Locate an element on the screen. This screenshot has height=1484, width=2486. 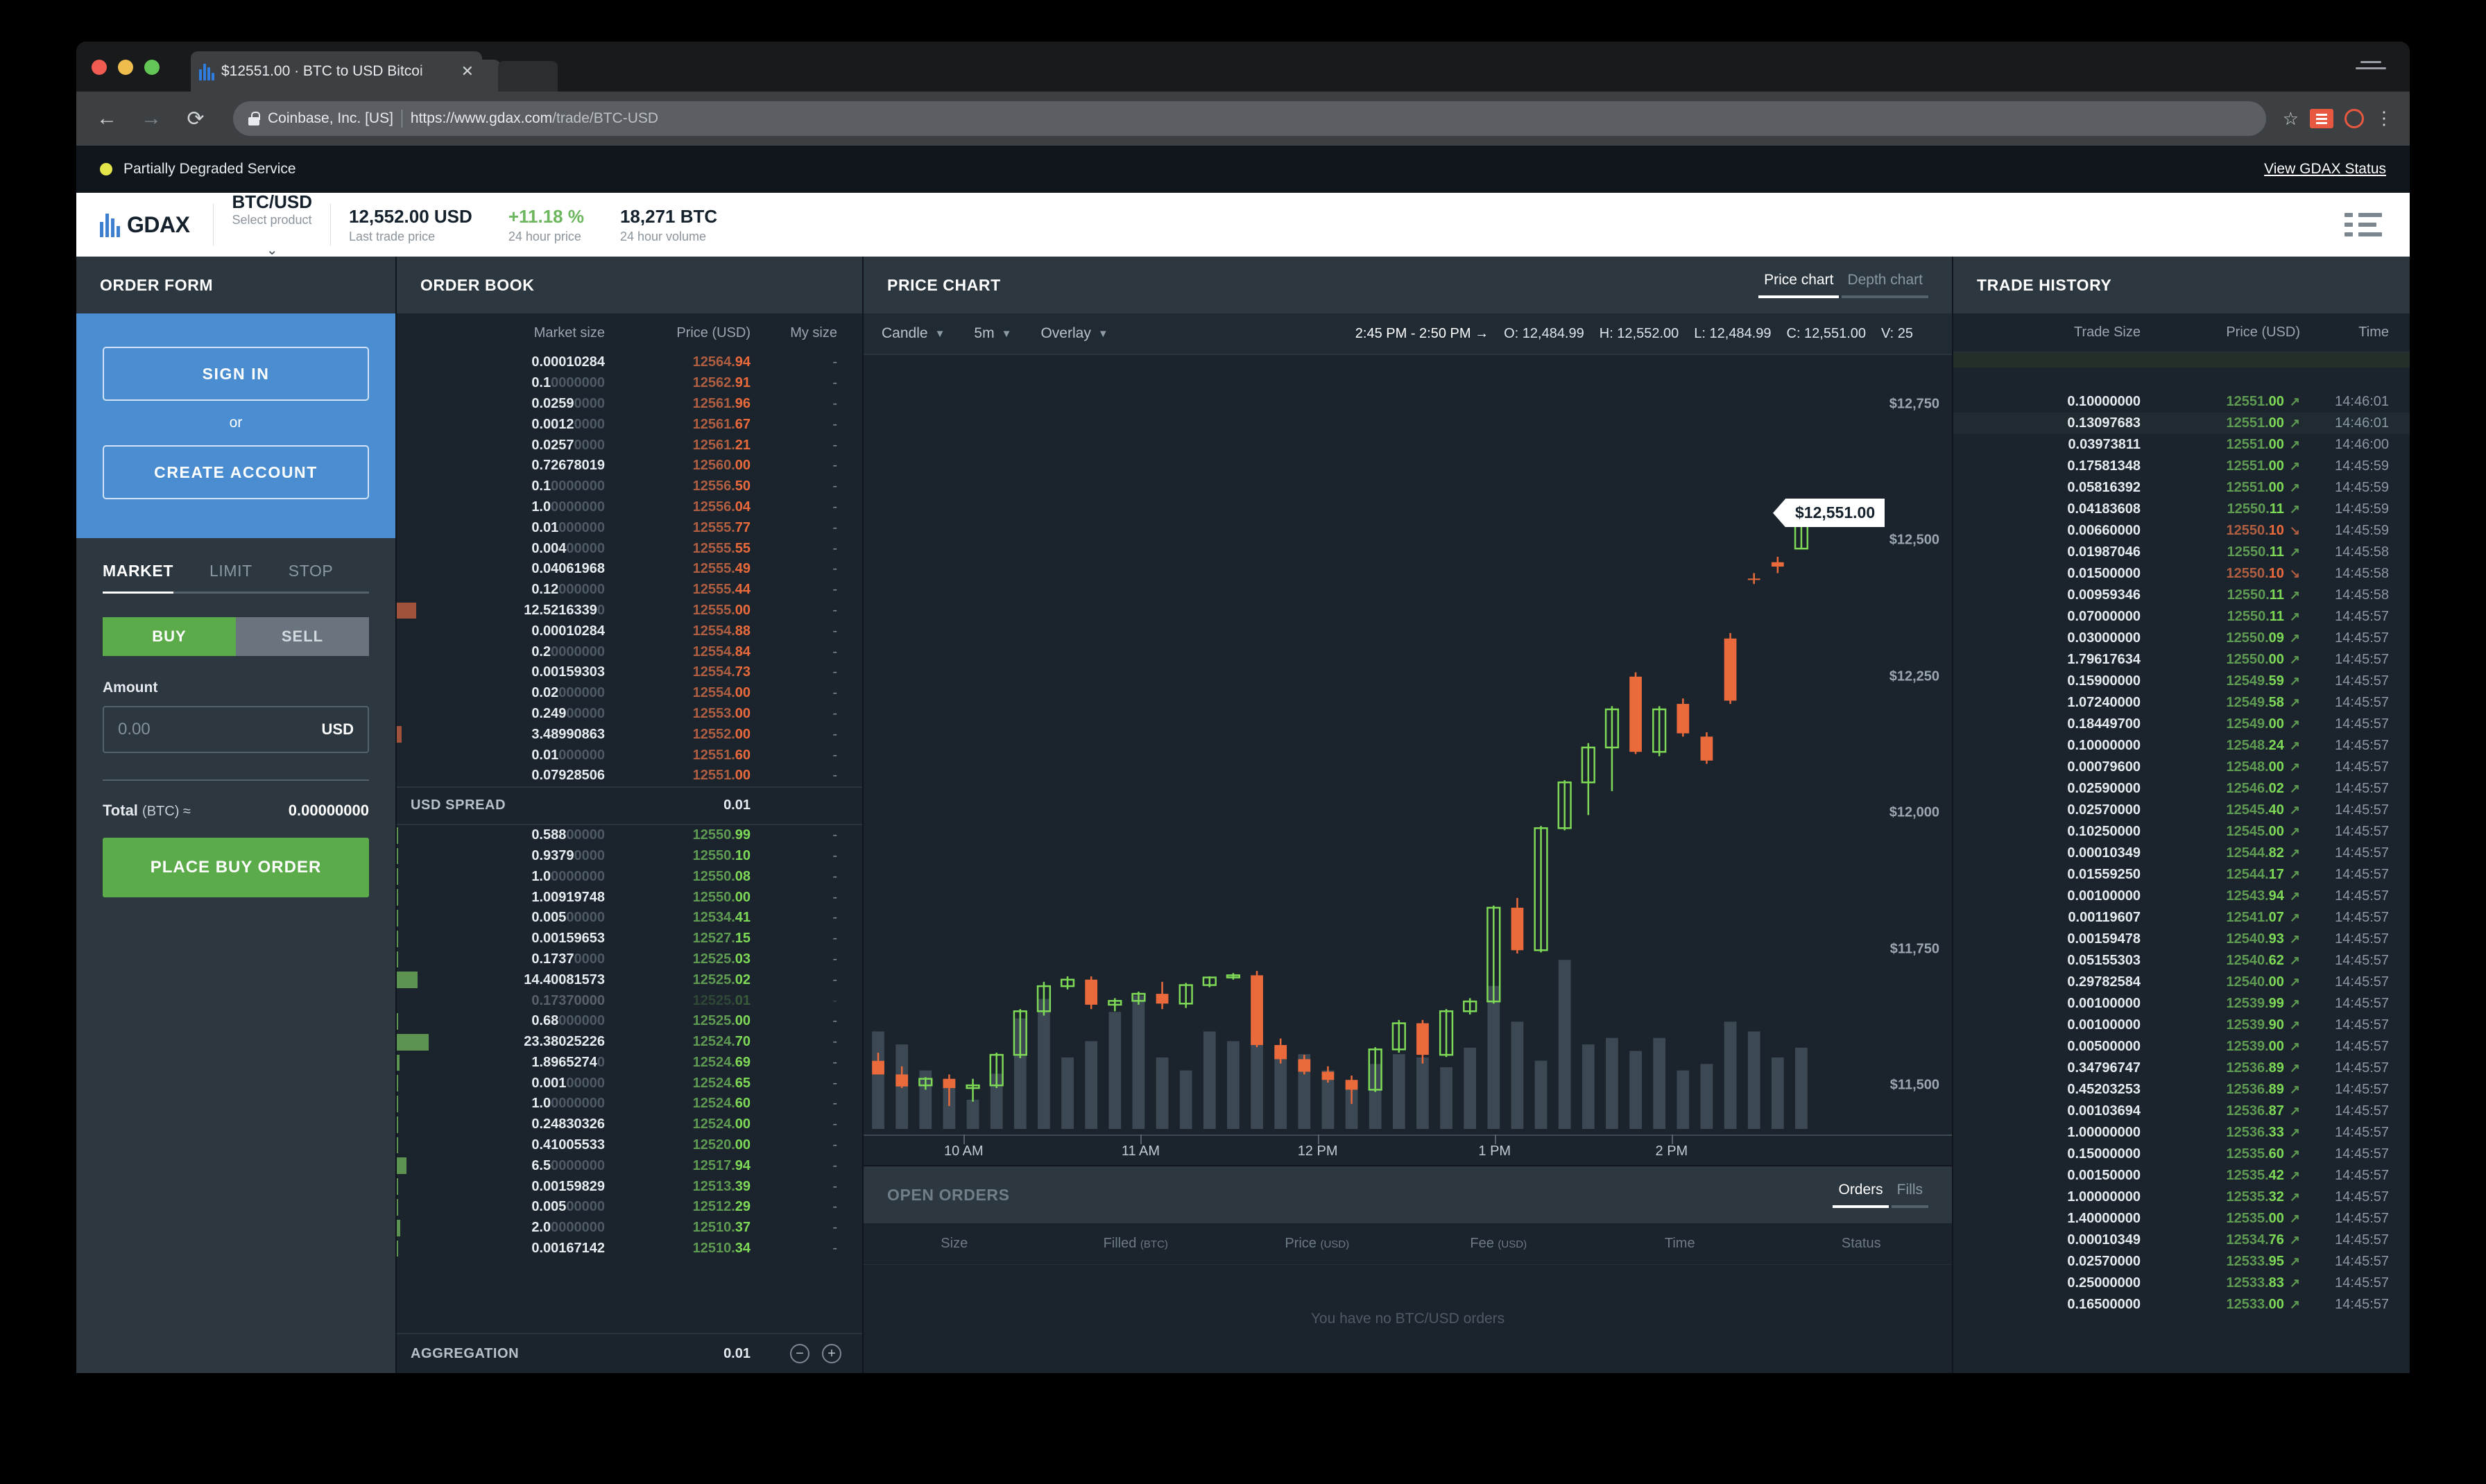
order-book-row: 0.20000000 12554.84 - is located at coordinates (629, 651).